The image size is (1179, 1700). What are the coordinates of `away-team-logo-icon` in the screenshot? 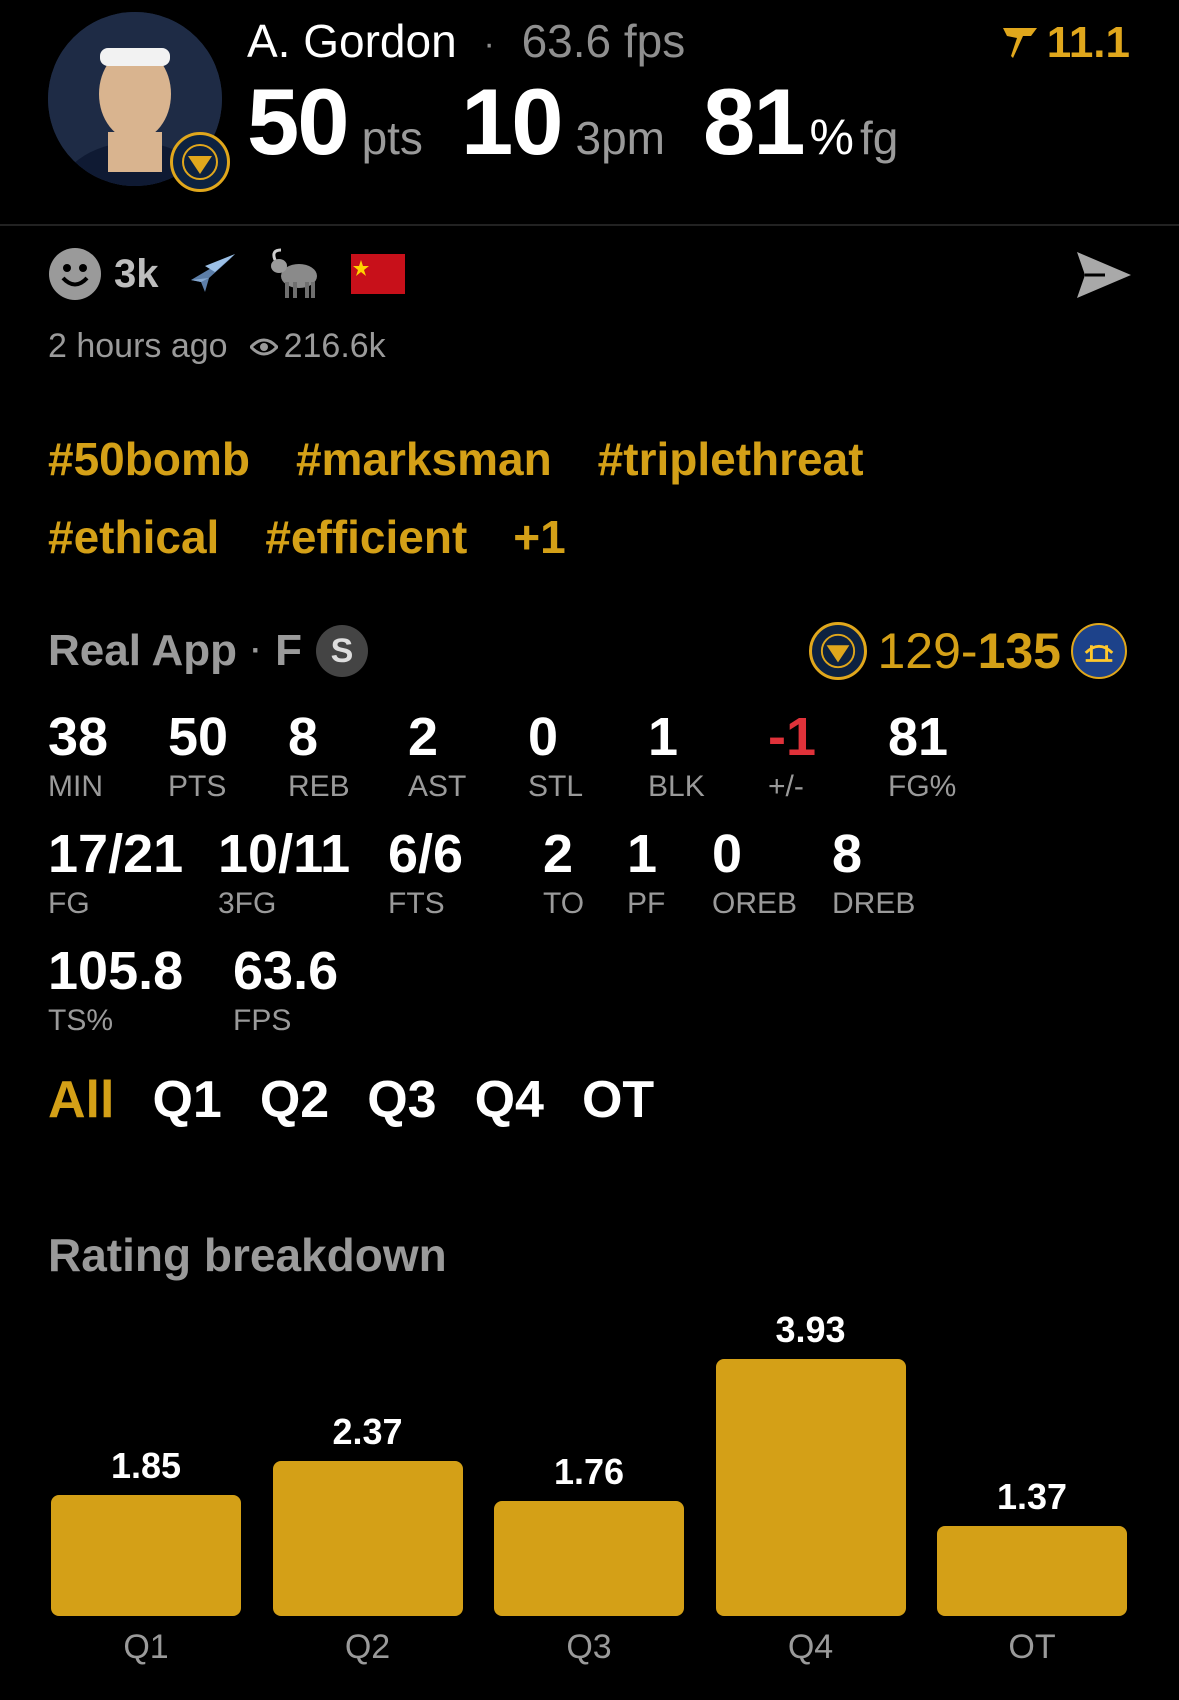 It's located at (1099, 651).